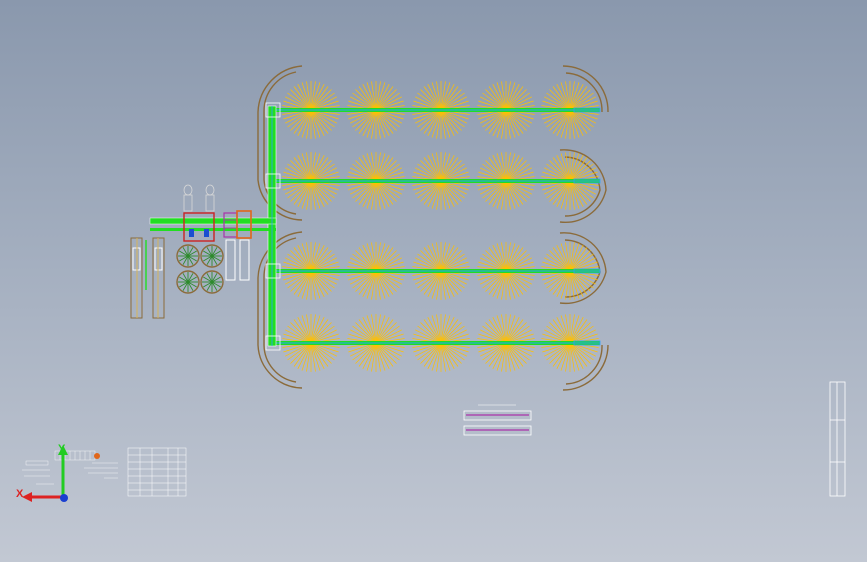 The width and height of the screenshot is (867, 562). I want to click on main-supply-pipe, so click(213, 226).